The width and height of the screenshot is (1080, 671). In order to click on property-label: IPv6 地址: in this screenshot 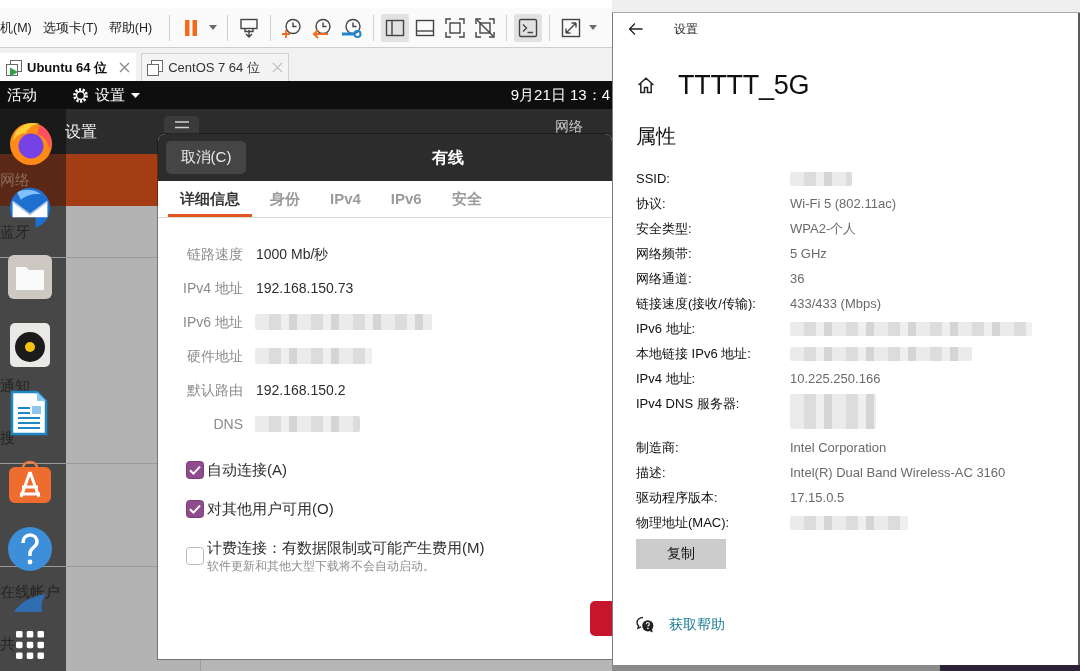, I will do `click(666, 329)`.